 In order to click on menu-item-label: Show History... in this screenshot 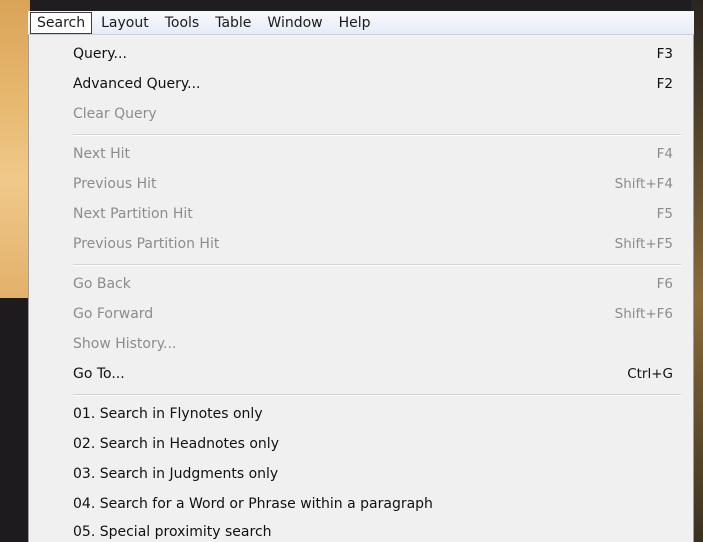, I will do `click(125, 344)`.